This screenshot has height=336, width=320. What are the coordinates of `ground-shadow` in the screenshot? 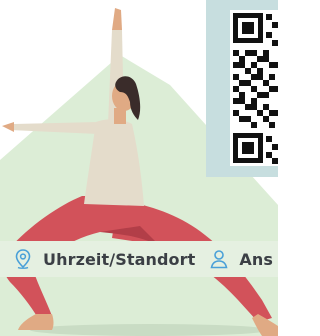 It's located at (150, 330).